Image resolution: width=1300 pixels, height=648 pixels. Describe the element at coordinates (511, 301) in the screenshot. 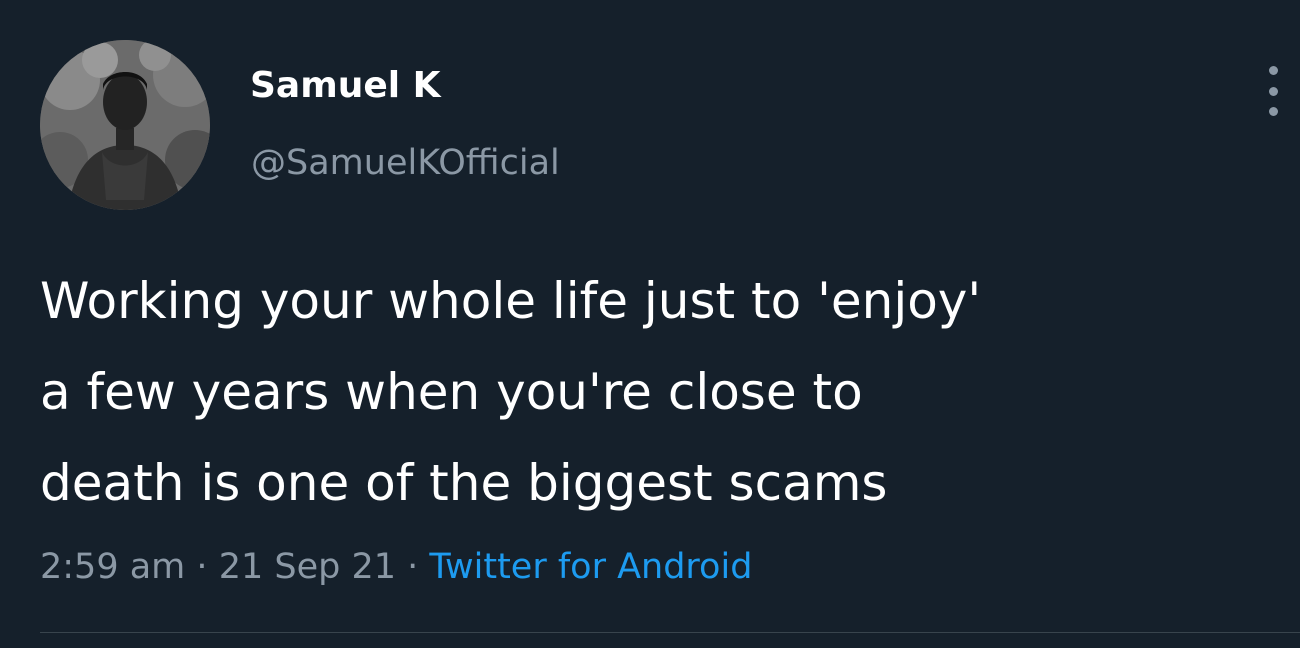

I see `tweet-text-line: Working your whole life just to 'enjoy'` at that location.